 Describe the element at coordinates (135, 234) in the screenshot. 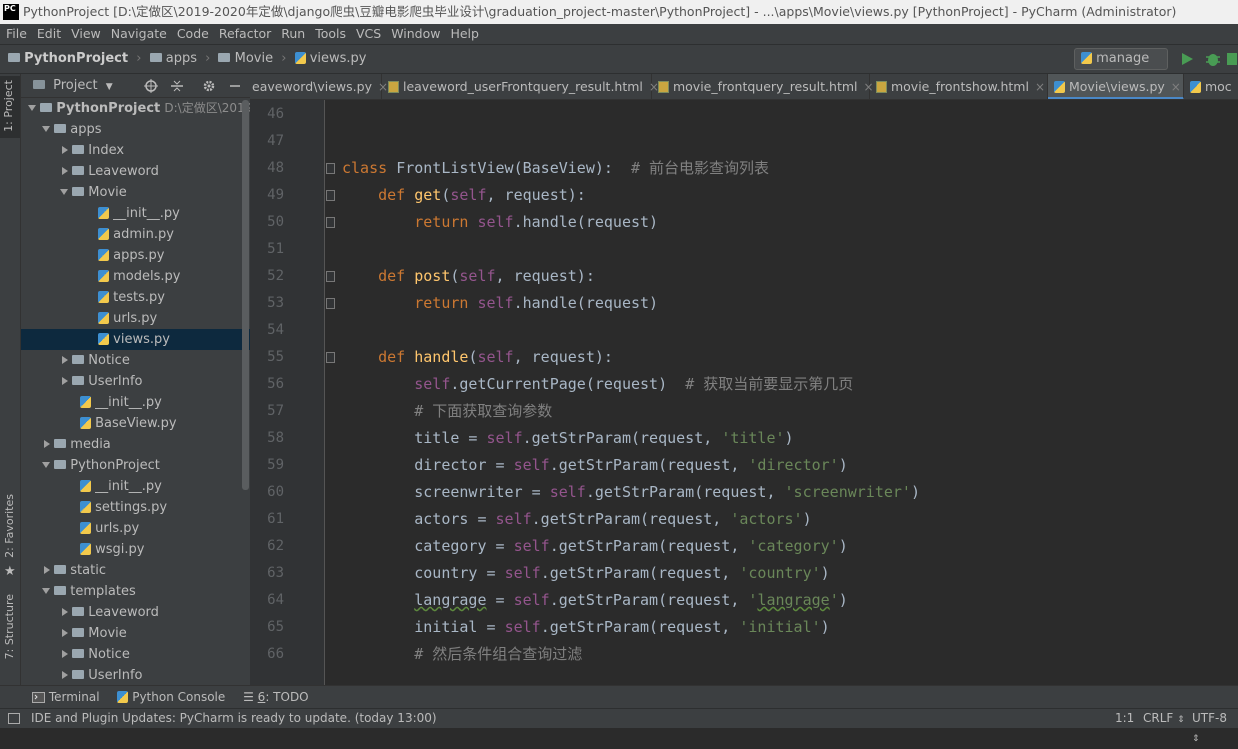

I see `tree-item-admin: admin.py` at that location.